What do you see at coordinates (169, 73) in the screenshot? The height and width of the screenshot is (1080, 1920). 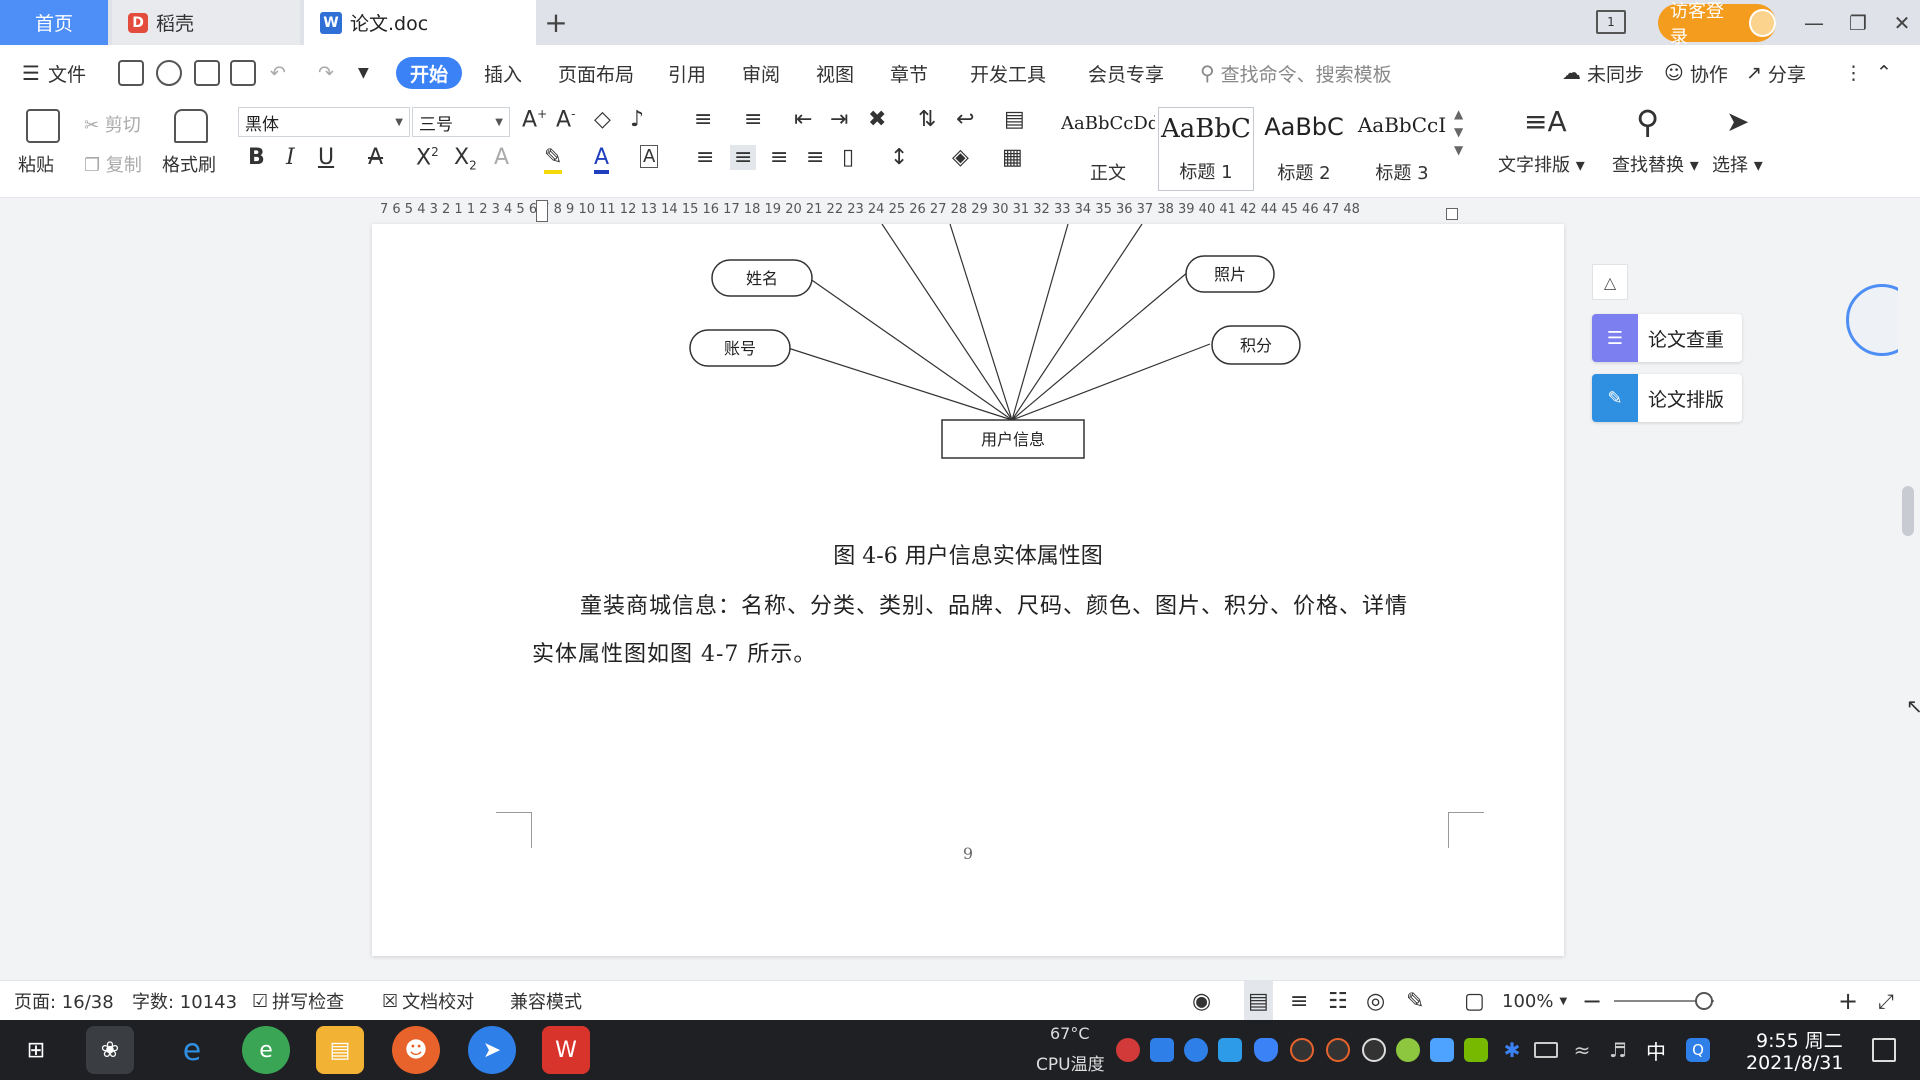 I see `export-icon` at bounding box center [169, 73].